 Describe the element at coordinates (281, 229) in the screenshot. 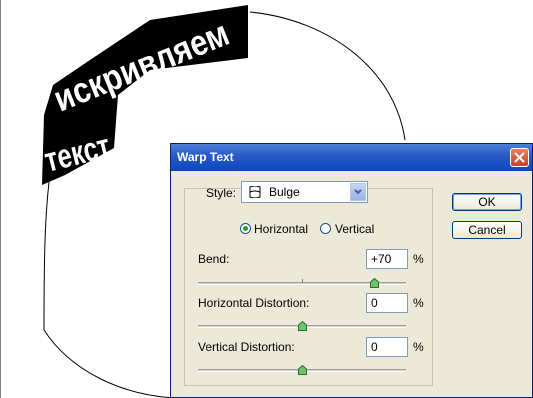

I see `horizontal-radio-label: Horizontal` at that location.